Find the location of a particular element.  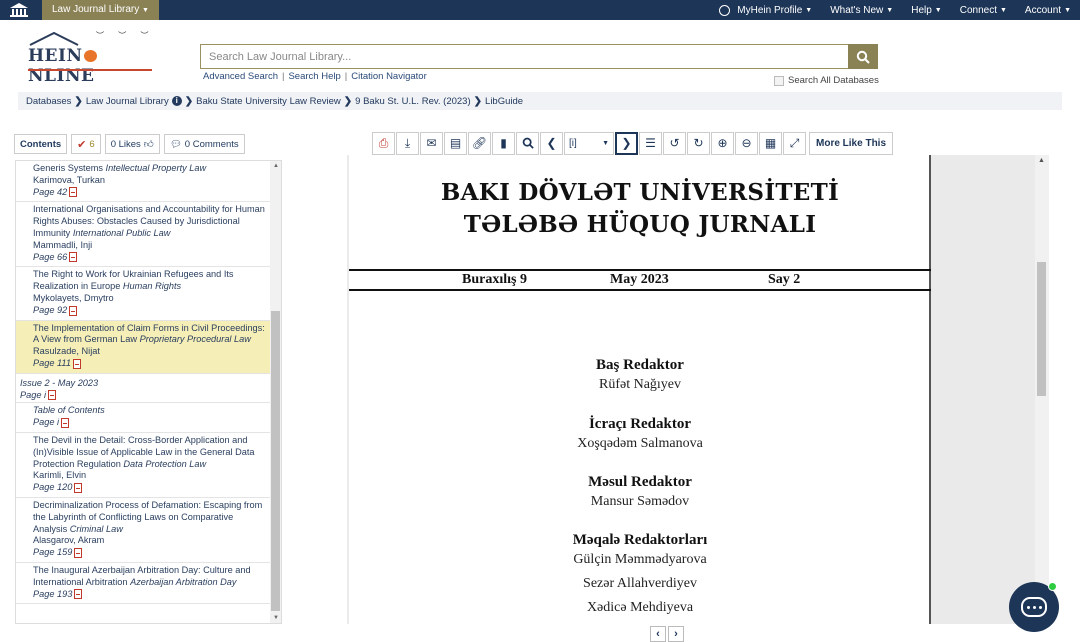

email-button: ✉ is located at coordinates (431, 143).